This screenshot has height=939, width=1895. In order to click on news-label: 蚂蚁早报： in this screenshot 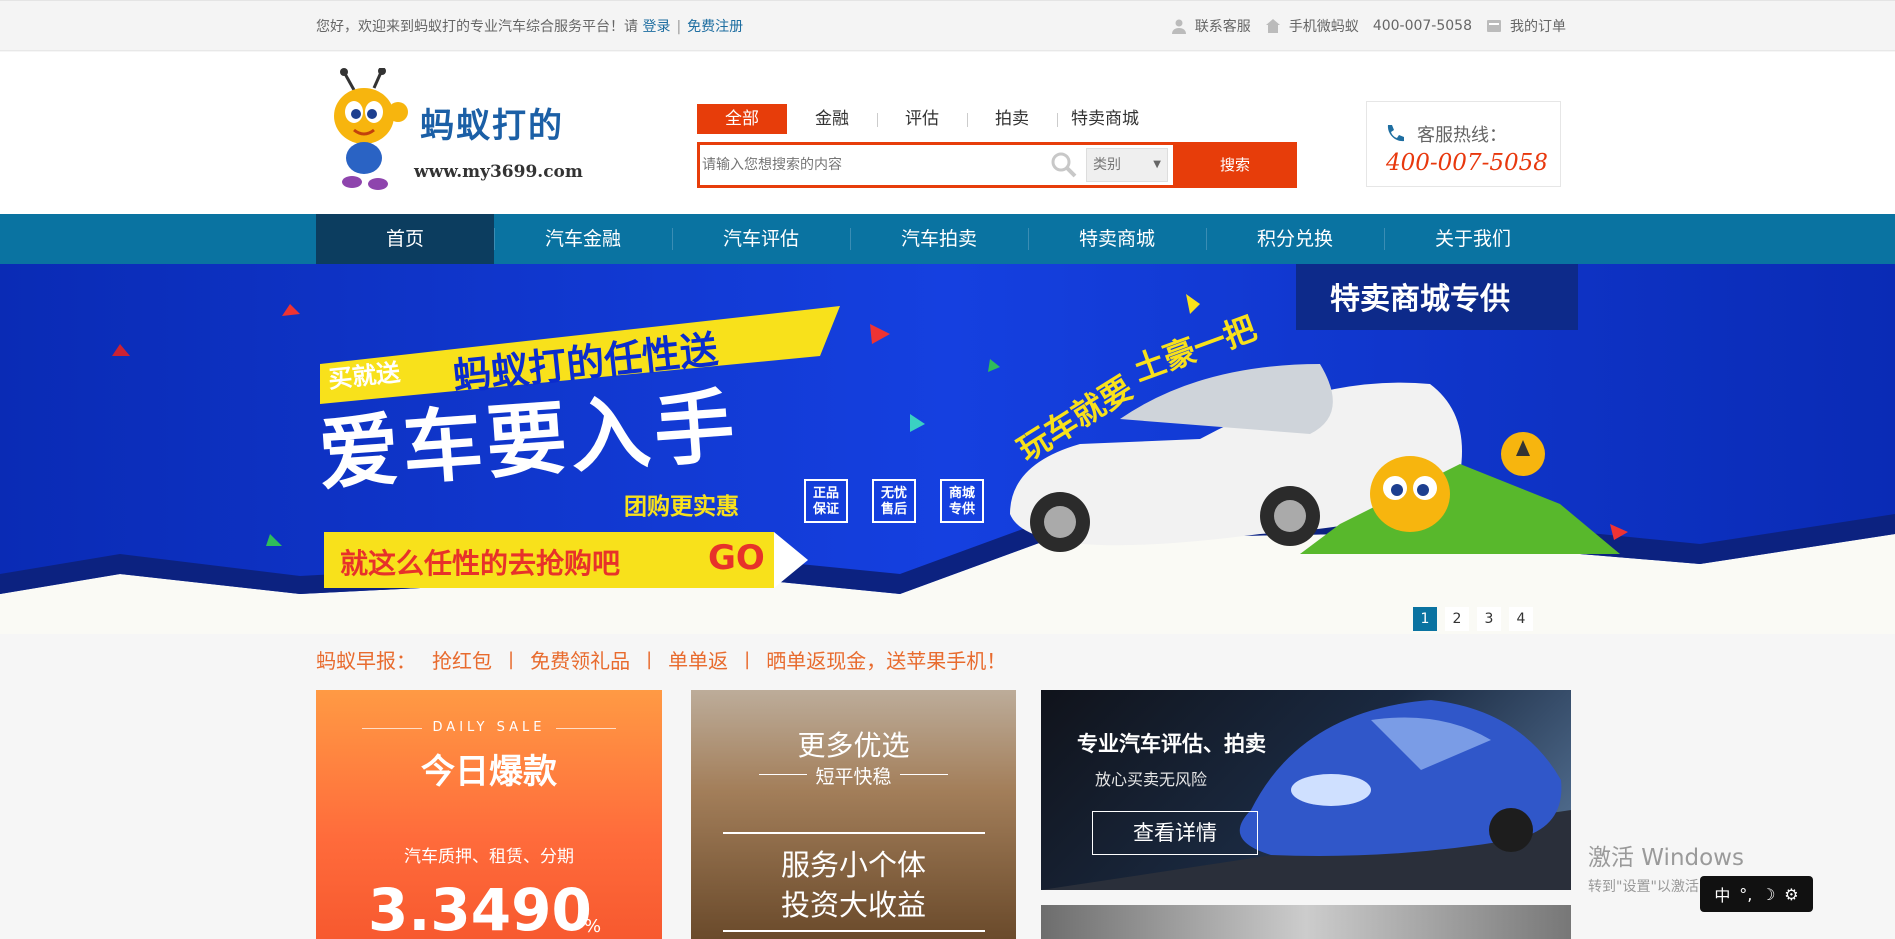, I will do `click(366, 661)`.